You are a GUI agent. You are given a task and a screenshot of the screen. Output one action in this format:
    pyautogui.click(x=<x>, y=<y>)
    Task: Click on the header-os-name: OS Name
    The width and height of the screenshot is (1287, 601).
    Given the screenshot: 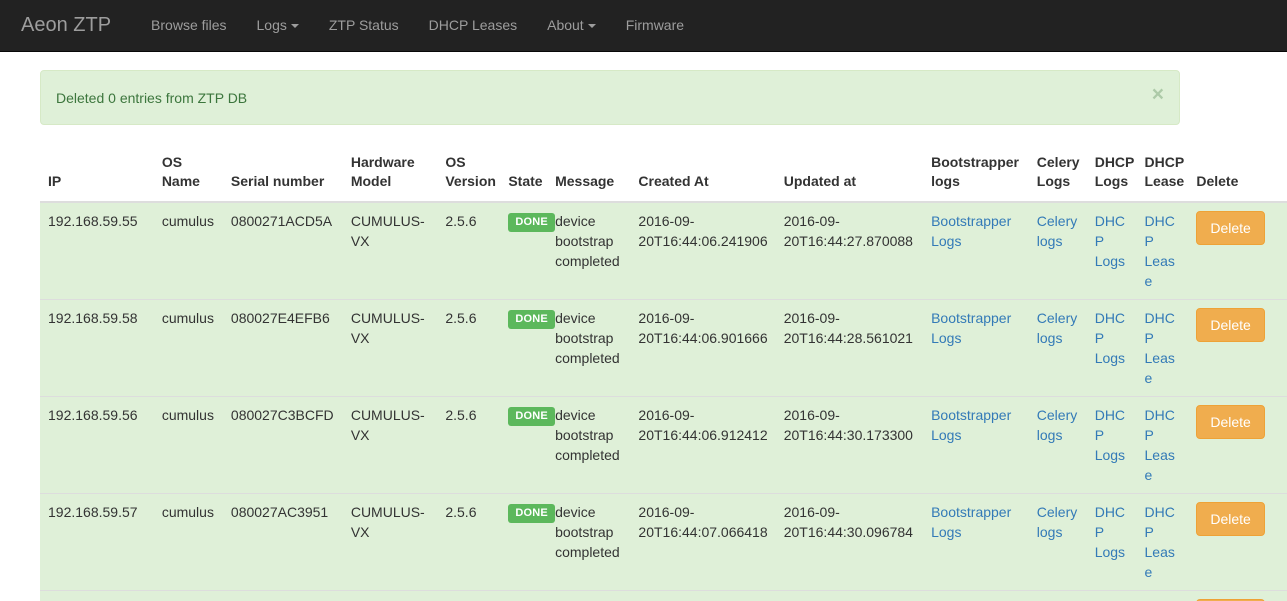 What is the action you would take?
    pyautogui.click(x=188, y=174)
    